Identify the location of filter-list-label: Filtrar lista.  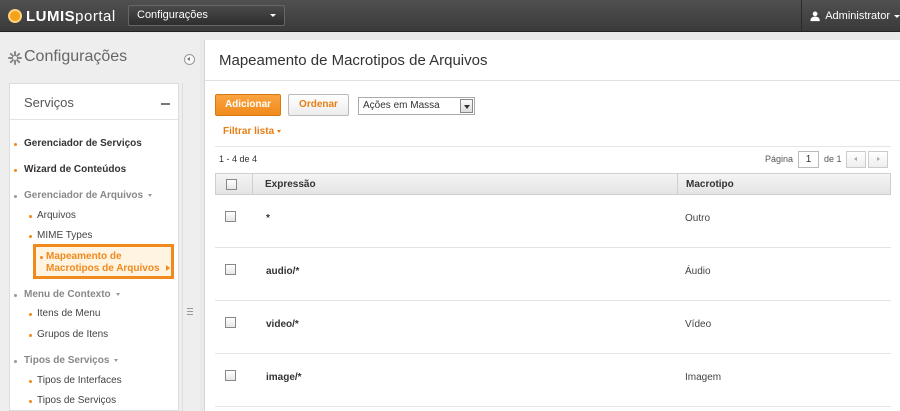
(249, 131).